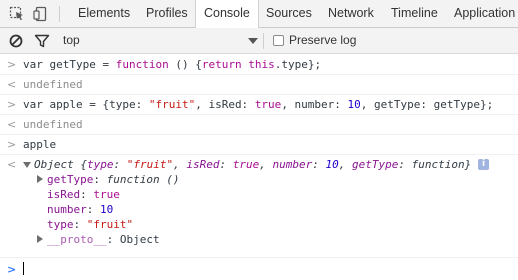 The image size is (518, 280). I want to click on console-input-row: >, so click(259, 269).